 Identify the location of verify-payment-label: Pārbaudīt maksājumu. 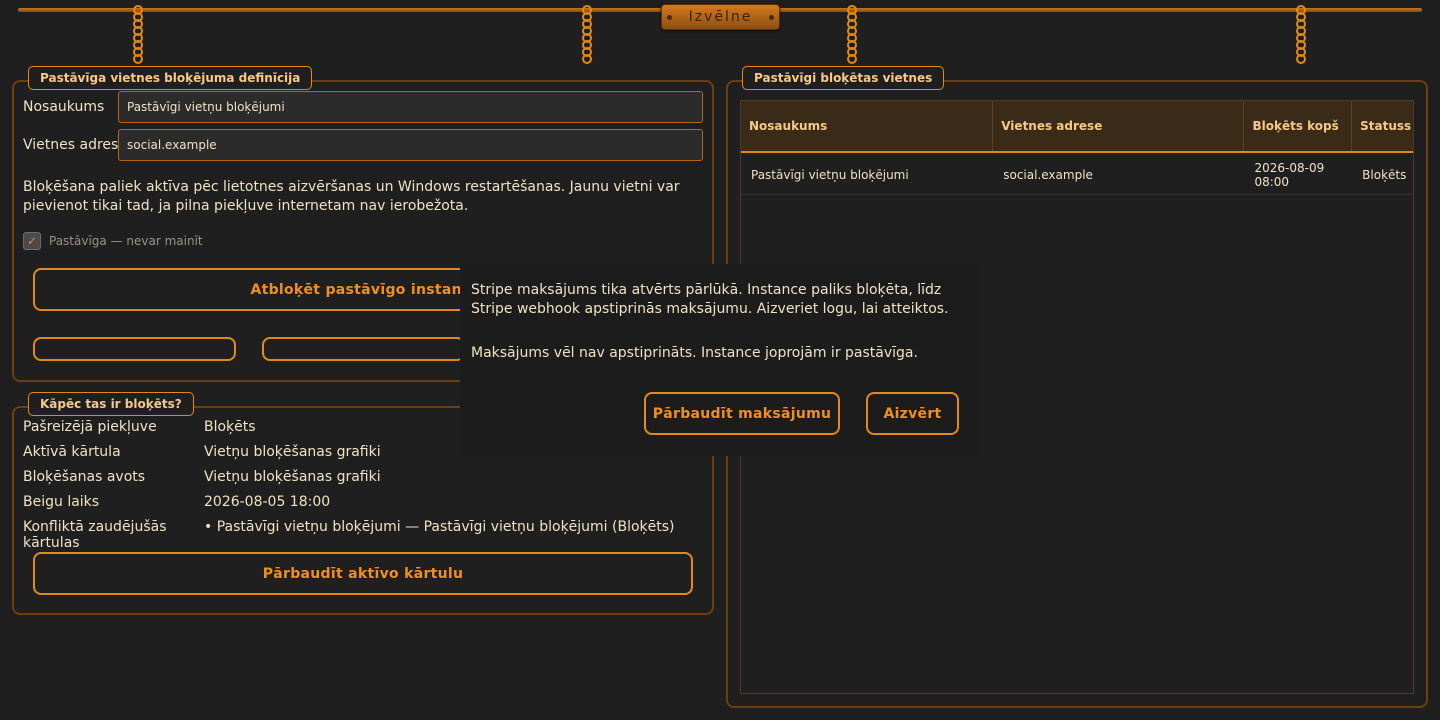
(742, 413).